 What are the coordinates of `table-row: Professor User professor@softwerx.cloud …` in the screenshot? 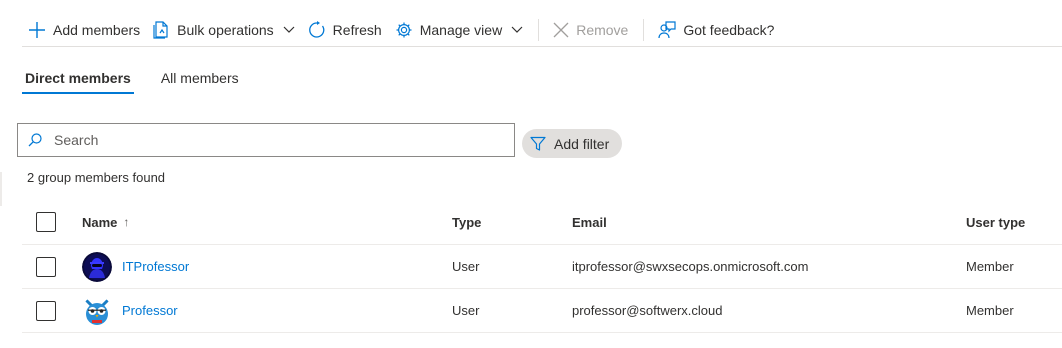 It's located at (542, 311).